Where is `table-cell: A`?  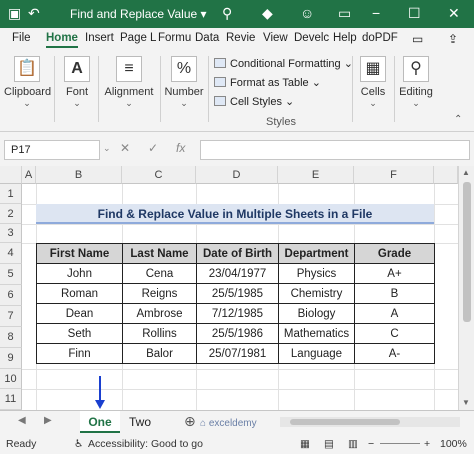 table-cell: A is located at coordinates (394, 313).